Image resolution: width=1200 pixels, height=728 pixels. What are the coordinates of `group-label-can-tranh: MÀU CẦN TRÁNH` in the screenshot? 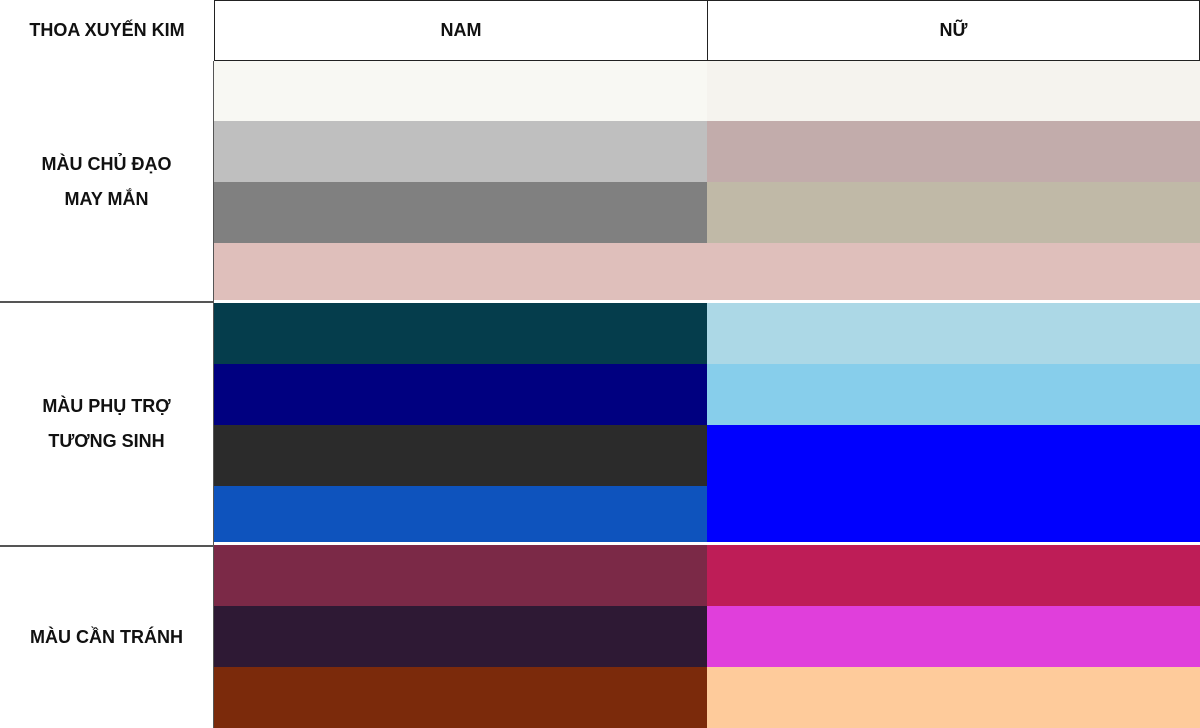 It's located at (107, 637).